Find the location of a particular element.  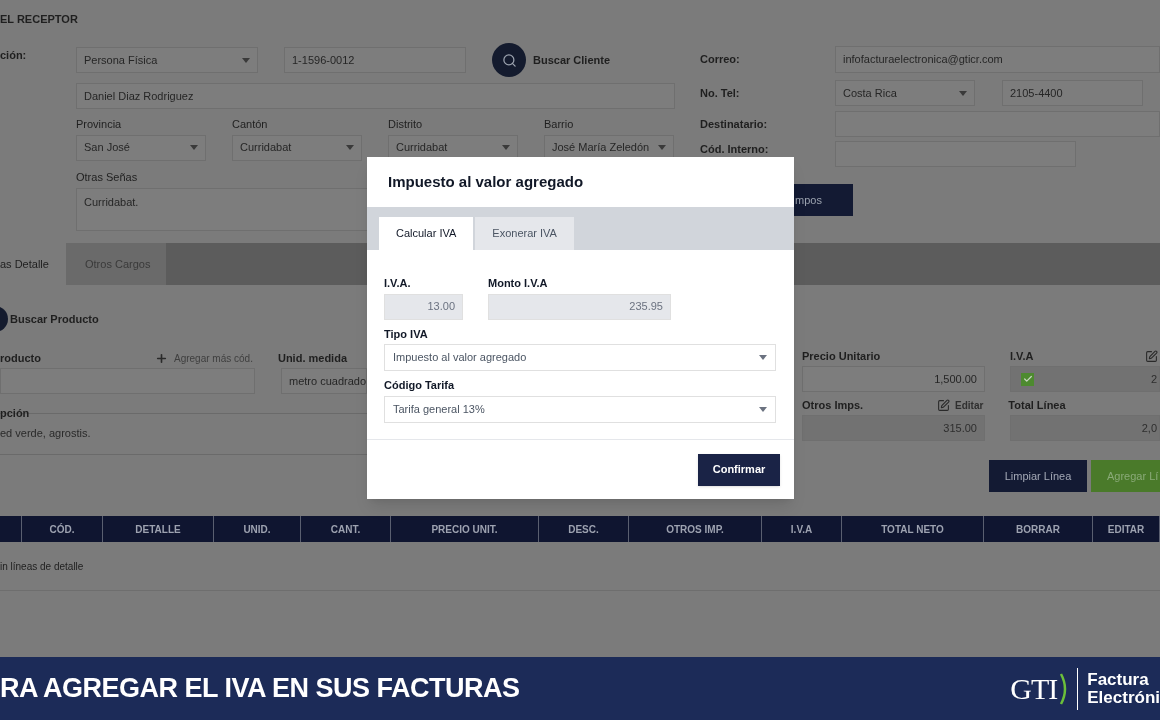

input-field: 2,0 is located at coordinates (1085, 428).